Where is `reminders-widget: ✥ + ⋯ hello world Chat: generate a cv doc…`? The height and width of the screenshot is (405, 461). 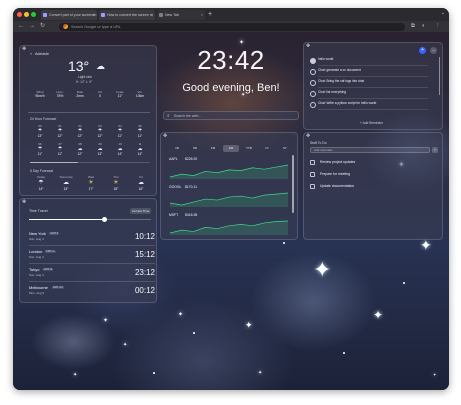
reminders-widget: ✥ + ⋯ hello world Chat: generate a cv doc… is located at coordinates (373, 86).